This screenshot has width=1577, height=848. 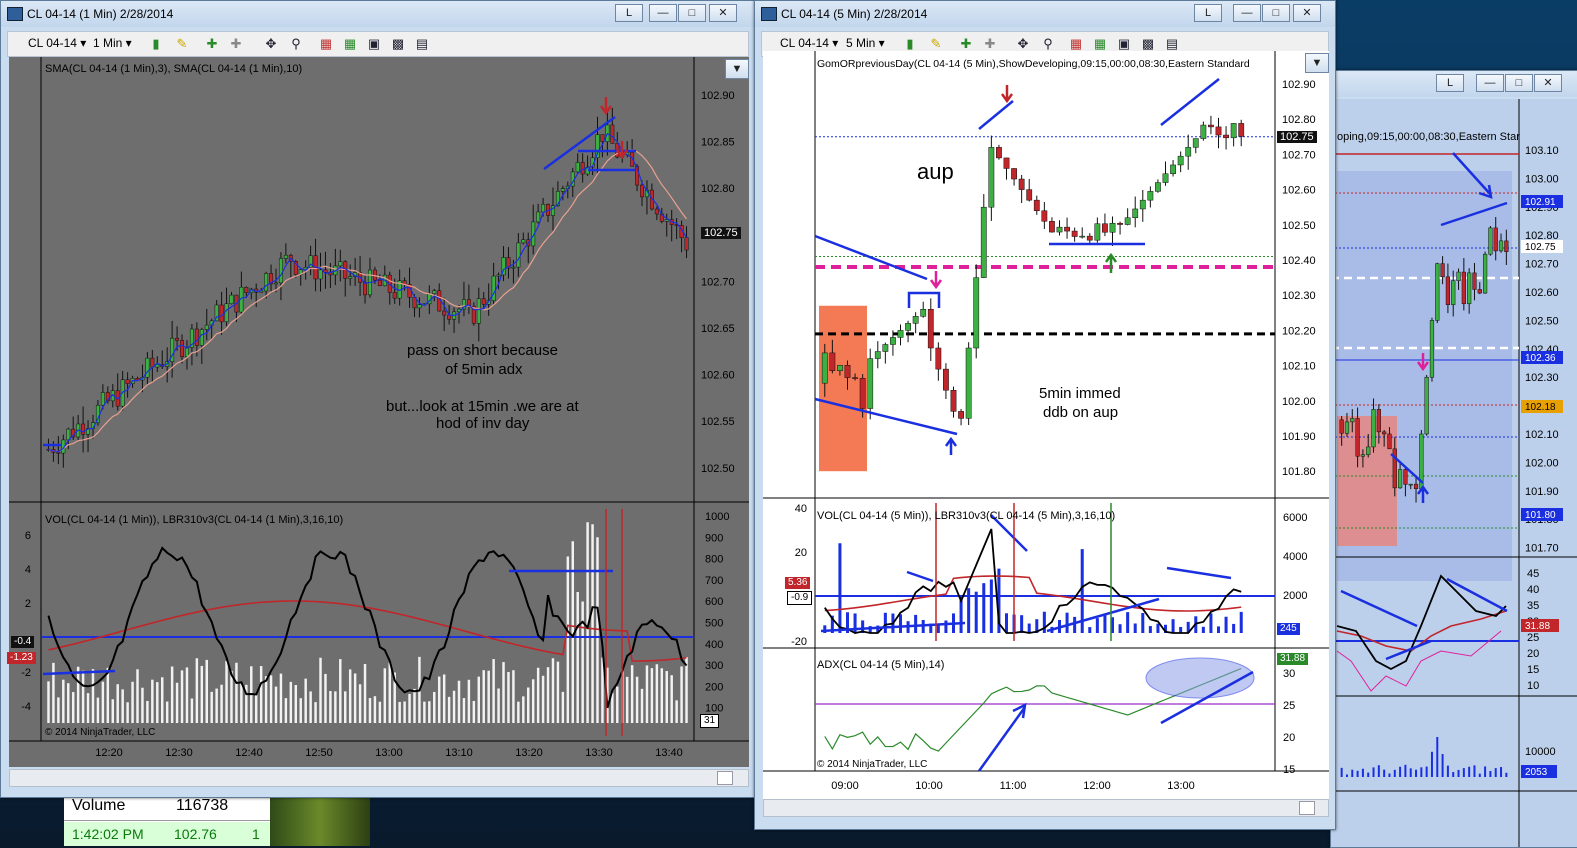 I want to click on indicator-right-tick: 700, so click(x=714, y=581).